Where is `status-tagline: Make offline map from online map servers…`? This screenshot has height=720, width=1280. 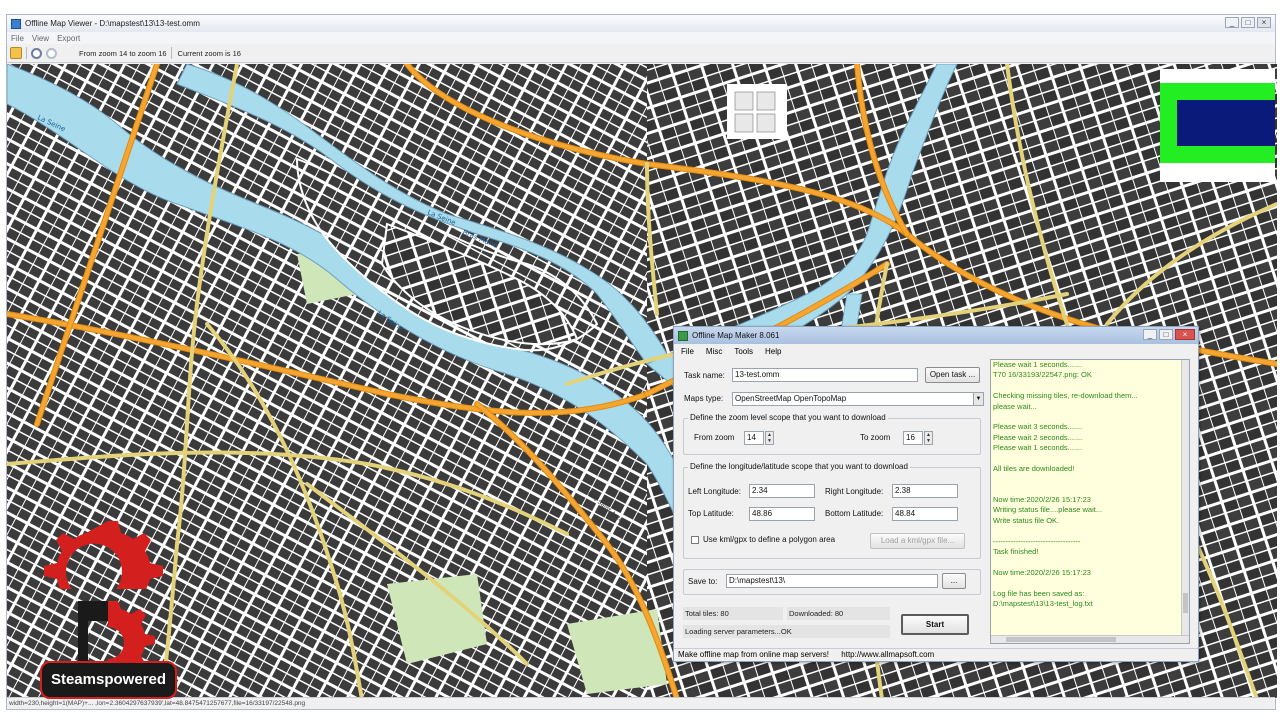 status-tagline: Make offline map from online map servers… is located at coordinates (754, 654).